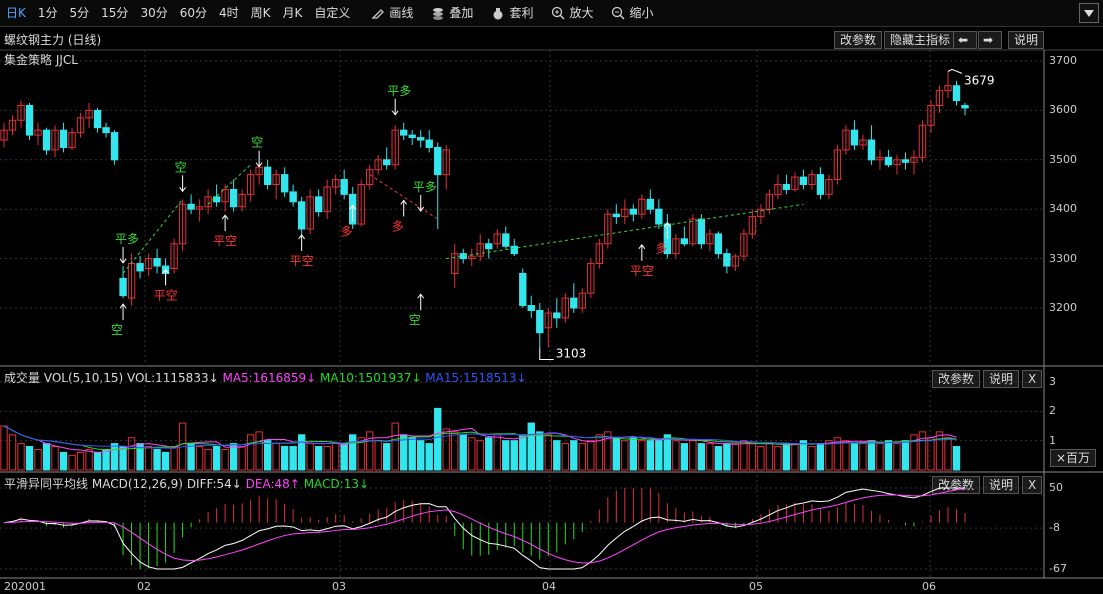 This screenshot has width=1103, height=594. I want to click on volume-params: VOL(5,10,15), so click(83, 378).